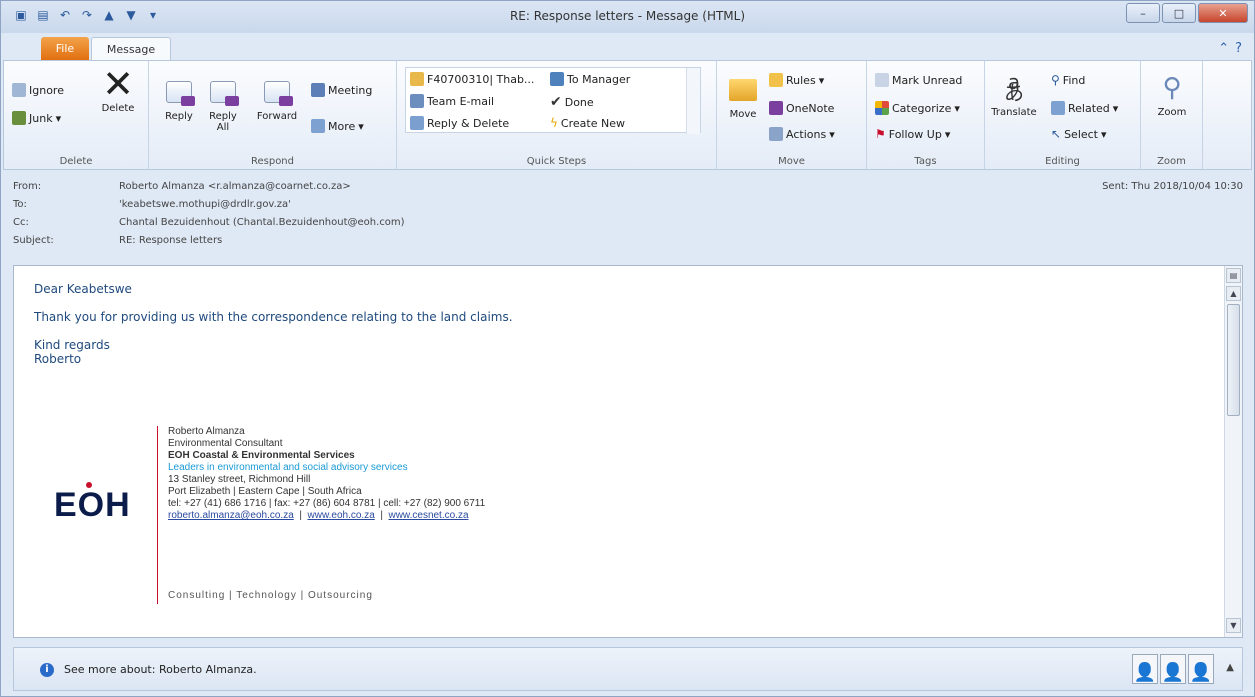 The width and height of the screenshot is (1255, 697). I want to click on sig-email-link: roberto.almanza@eoh.co.za, so click(231, 515).